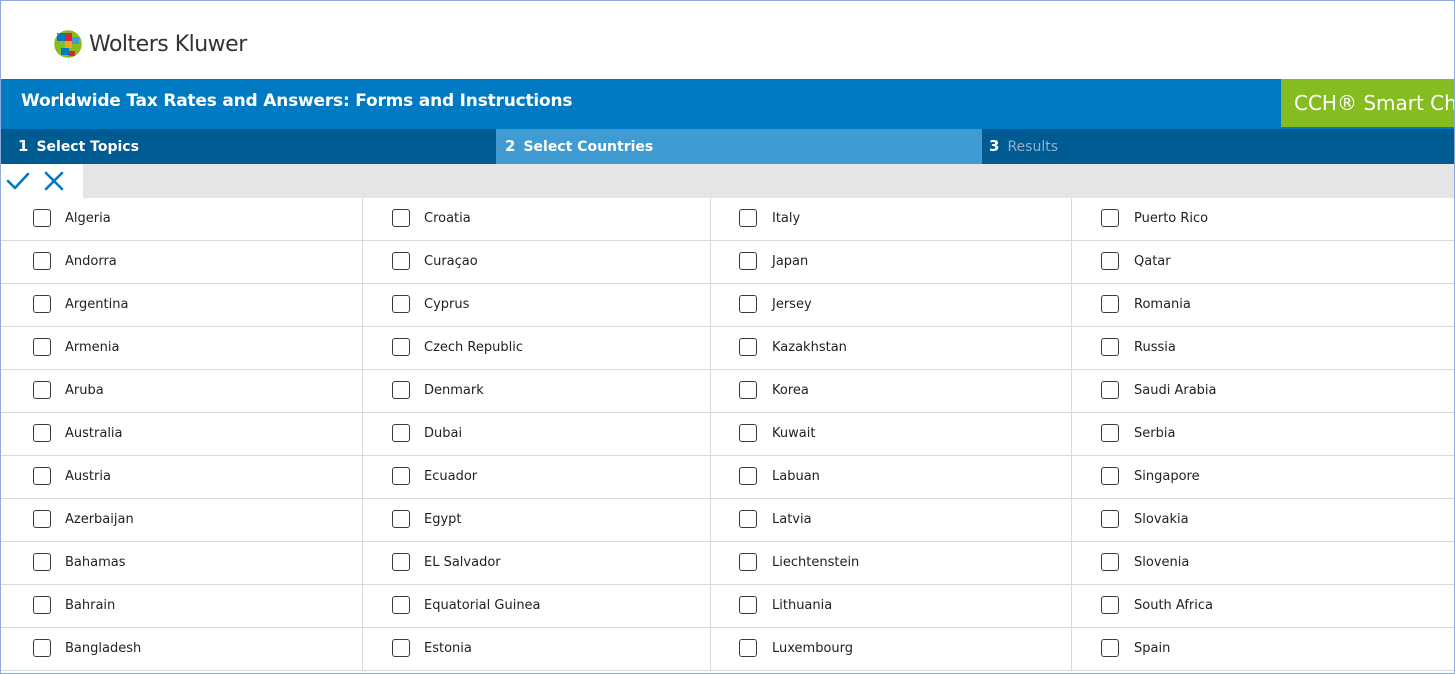  Describe the element at coordinates (537, 305) in the screenshot. I see `country-option: Cyprus` at that location.